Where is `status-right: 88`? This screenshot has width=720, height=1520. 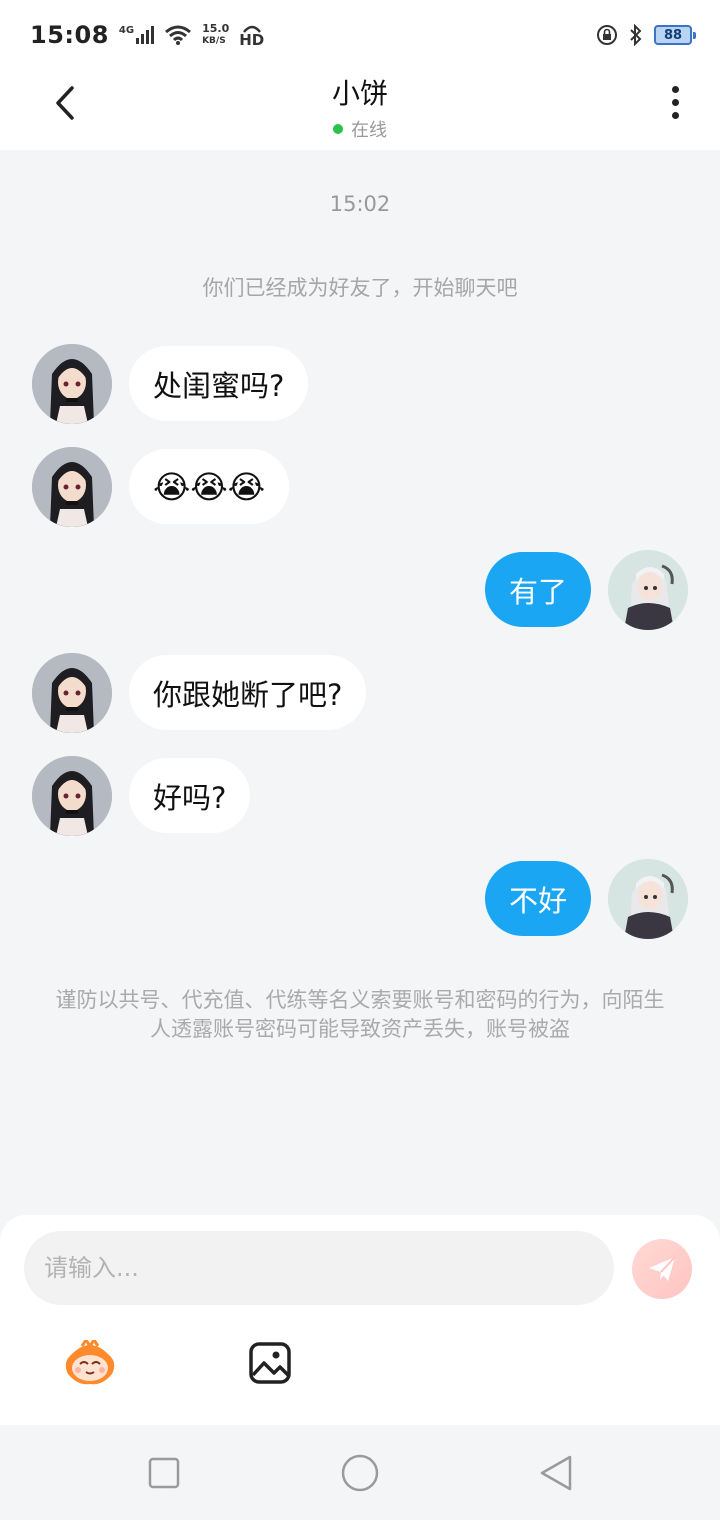 status-right: 88 is located at coordinates (646, 35).